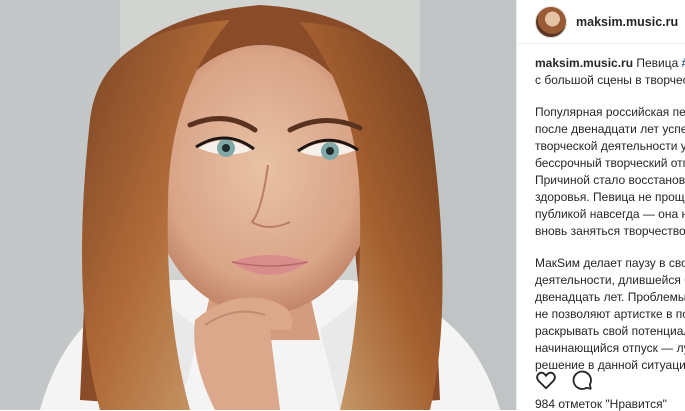  Describe the element at coordinates (657, 63) in the screenshot. I see `caption-text-start: Певица` at that location.